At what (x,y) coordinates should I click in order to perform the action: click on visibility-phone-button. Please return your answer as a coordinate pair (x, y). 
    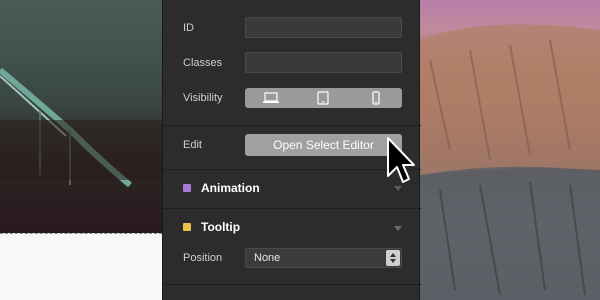
    Looking at the image, I should click on (376, 98).